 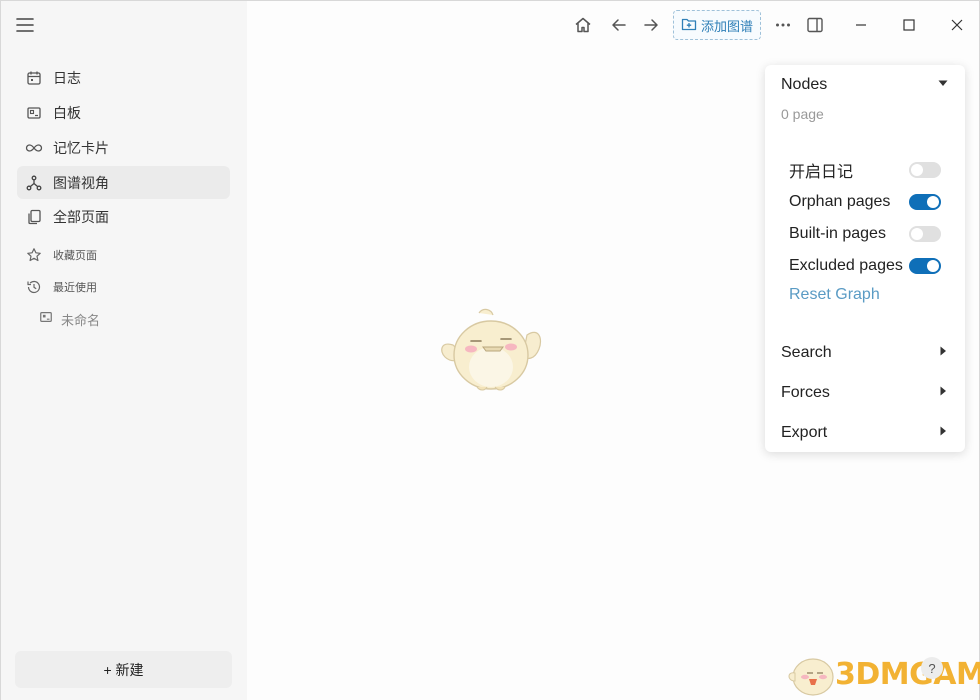 What do you see at coordinates (651, 25) in the screenshot?
I see `forward-arrow-icon` at bounding box center [651, 25].